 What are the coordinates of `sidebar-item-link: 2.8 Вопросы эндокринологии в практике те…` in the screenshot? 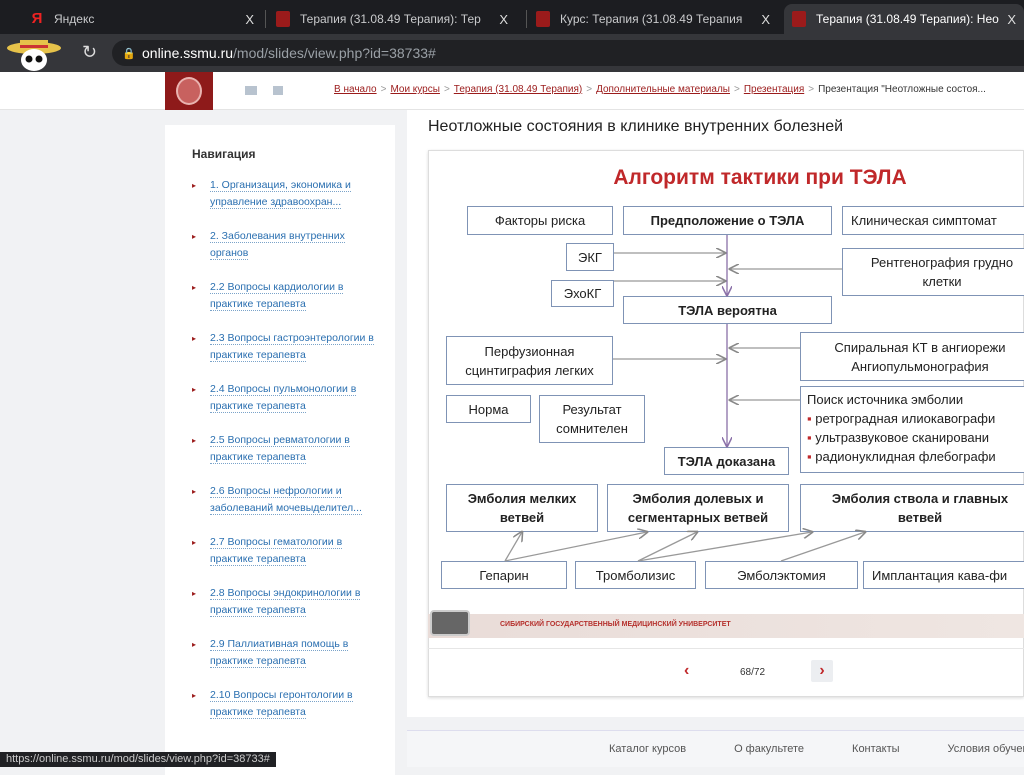 It's located at (285, 602).